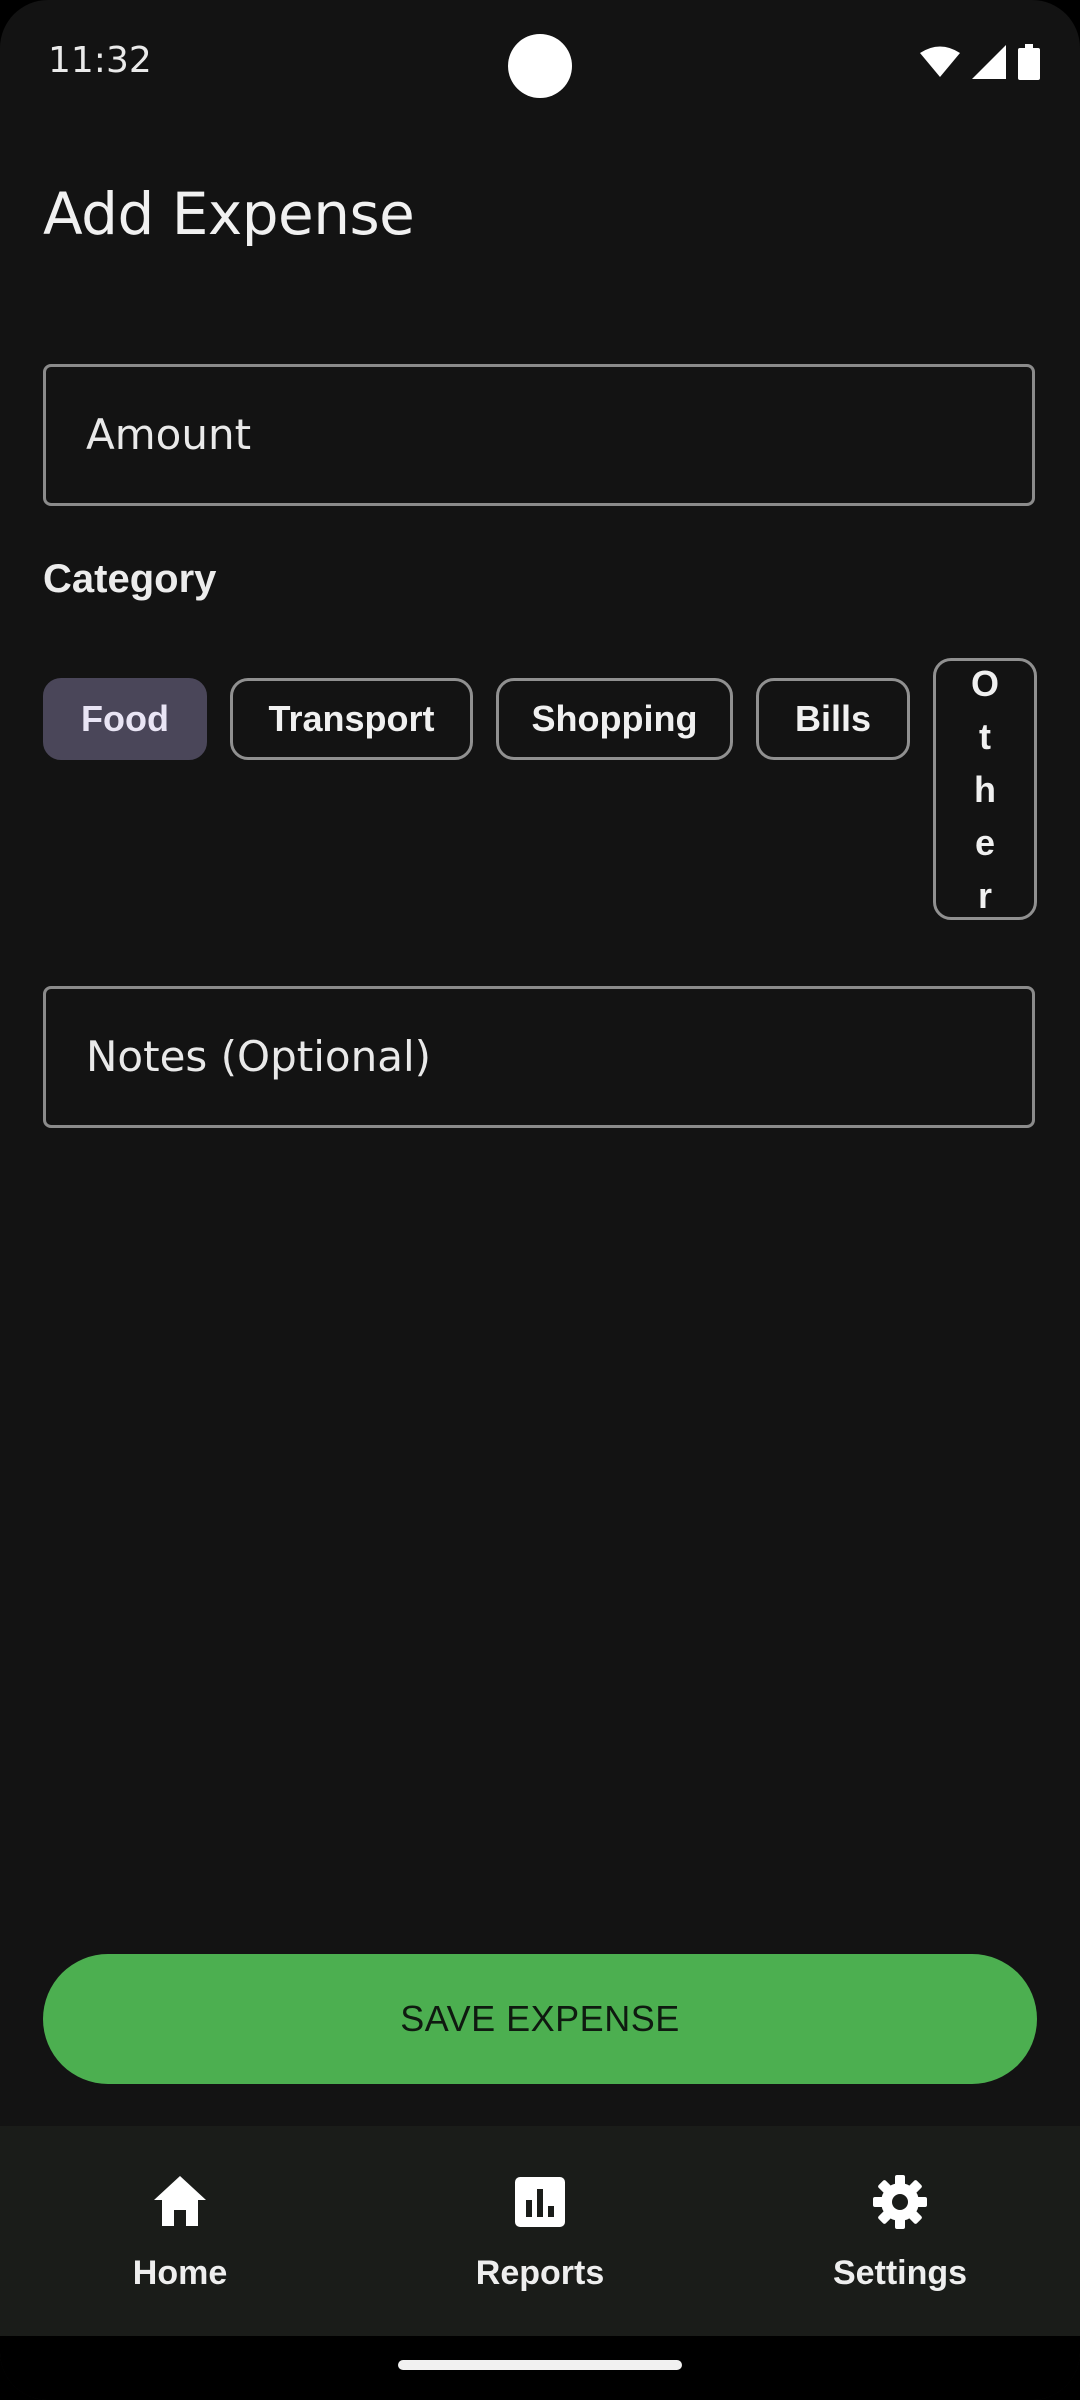 The height and width of the screenshot is (2400, 1080). What do you see at coordinates (539, 435) in the screenshot?
I see `amount-input: Amount` at bounding box center [539, 435].